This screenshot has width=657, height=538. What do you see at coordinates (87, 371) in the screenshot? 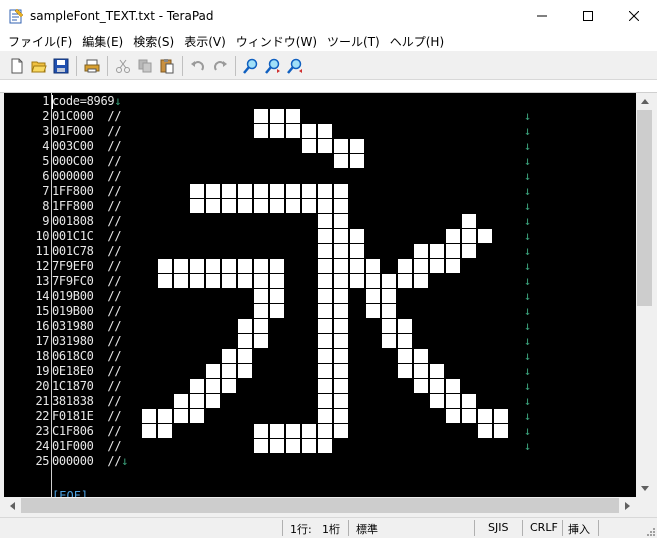
I see `code-line: 0E18E0 //` at bounding box center [87, 371].